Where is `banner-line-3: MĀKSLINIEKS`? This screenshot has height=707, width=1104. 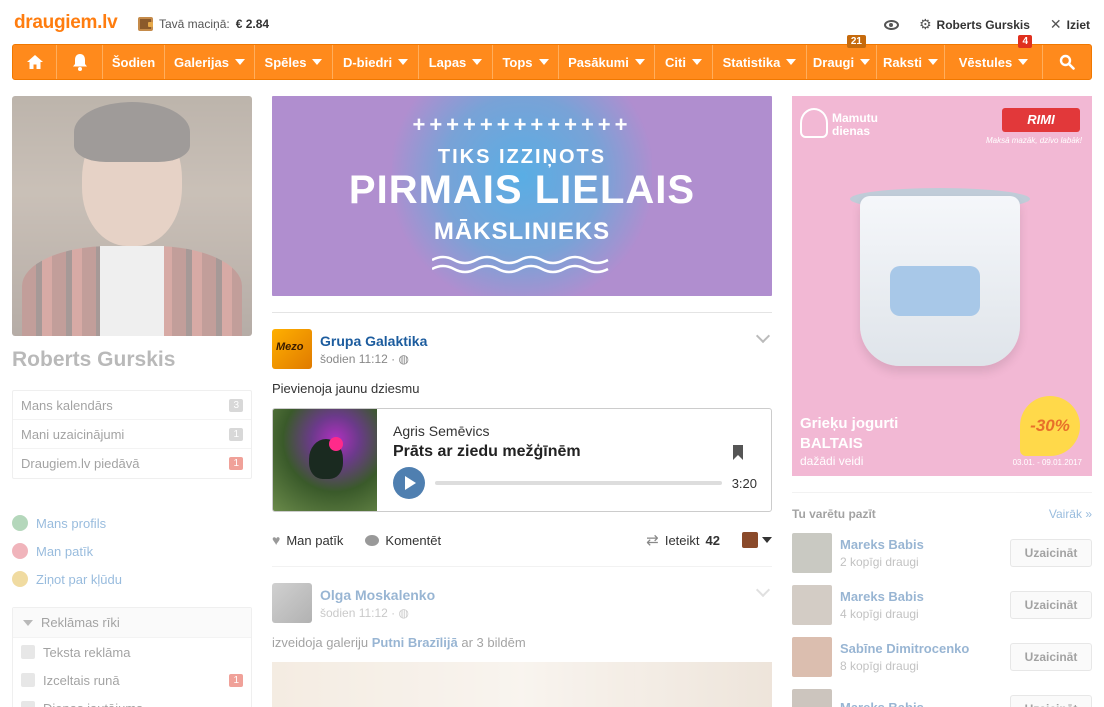 banner-line-3: MĀKSLINIEKS is located at coordinates (522, 231).